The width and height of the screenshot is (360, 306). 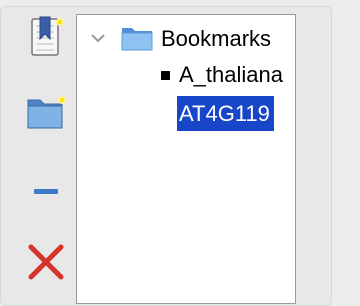 I want to click on tree-item-a-thaliana: A_thaliana, so click(x=231, y=75).